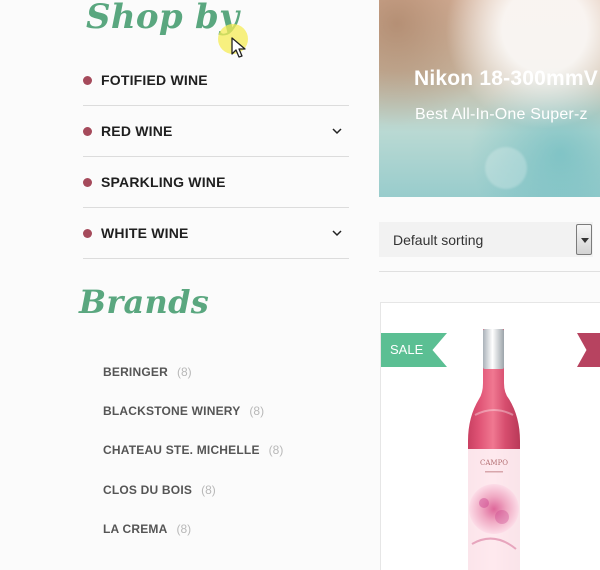  What do you see at coordinates (216, 80) in the screenshot?
I see `category-item-fortified-wine: FOTIFIED WINE` at bounding box center [216, 80].